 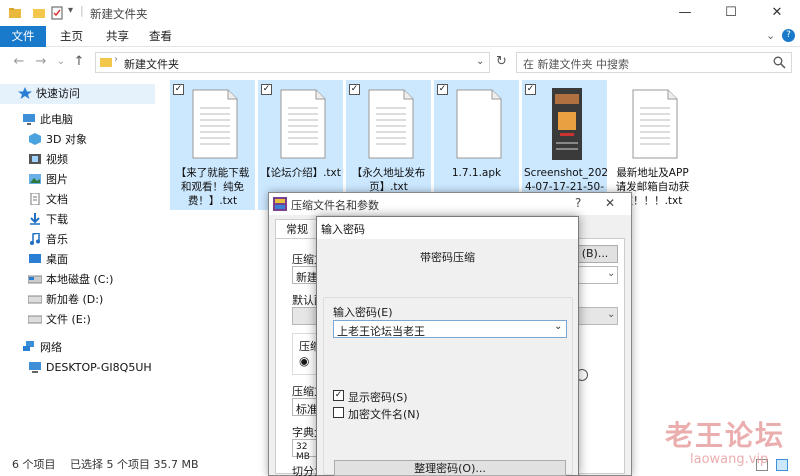 What do you see at coordinates (77, 200) in the screenshot?
I see `sidebar-item-documents: 文档` at bounding box center [77, 200].